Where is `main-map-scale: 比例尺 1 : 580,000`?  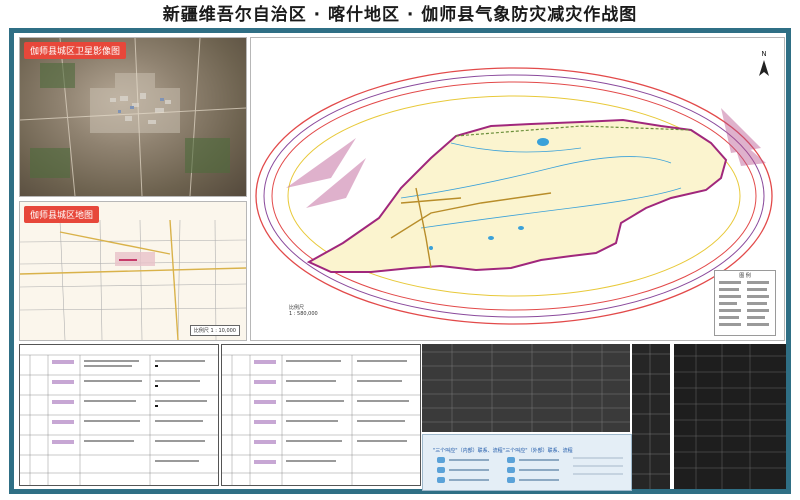
main-map-scale: 比例尺 1 : 580,000 is located at coordinates (303, 311).